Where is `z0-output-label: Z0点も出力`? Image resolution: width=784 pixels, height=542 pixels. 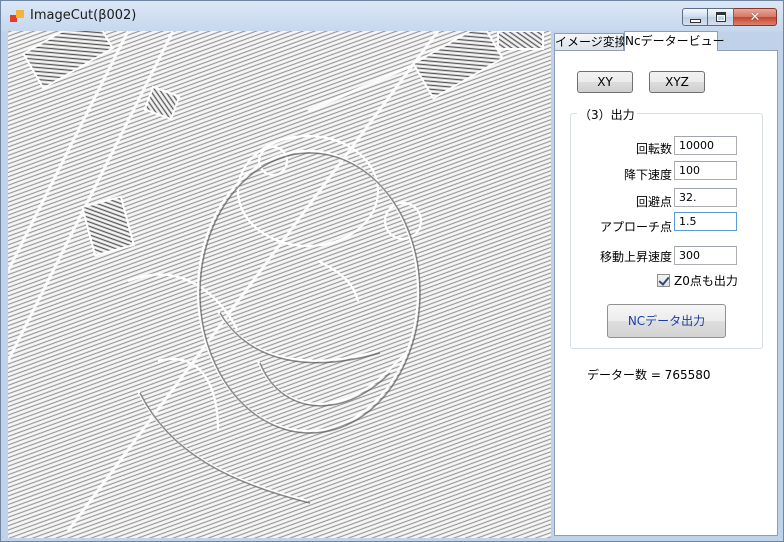
z0-output-label: Z0点も出力 is located at coordinates (706, 281).